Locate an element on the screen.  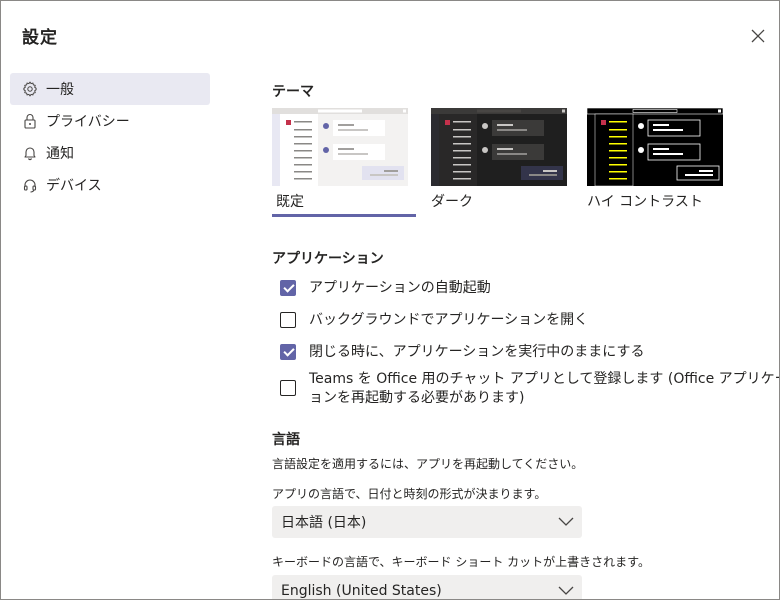
register-chat-app-checkbox is located at coordinates (288, 388).